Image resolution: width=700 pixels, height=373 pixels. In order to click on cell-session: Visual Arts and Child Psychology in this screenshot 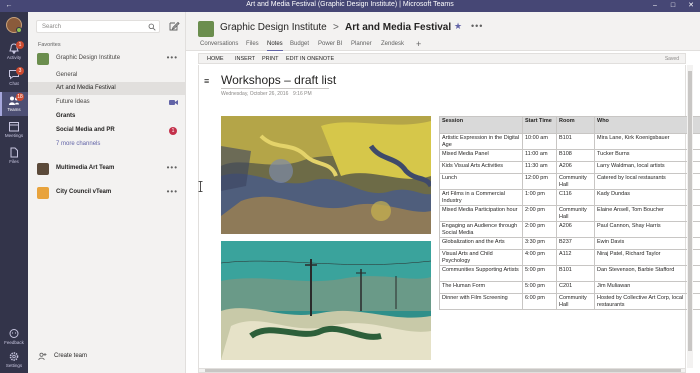, I will do `click(481, 257)`.